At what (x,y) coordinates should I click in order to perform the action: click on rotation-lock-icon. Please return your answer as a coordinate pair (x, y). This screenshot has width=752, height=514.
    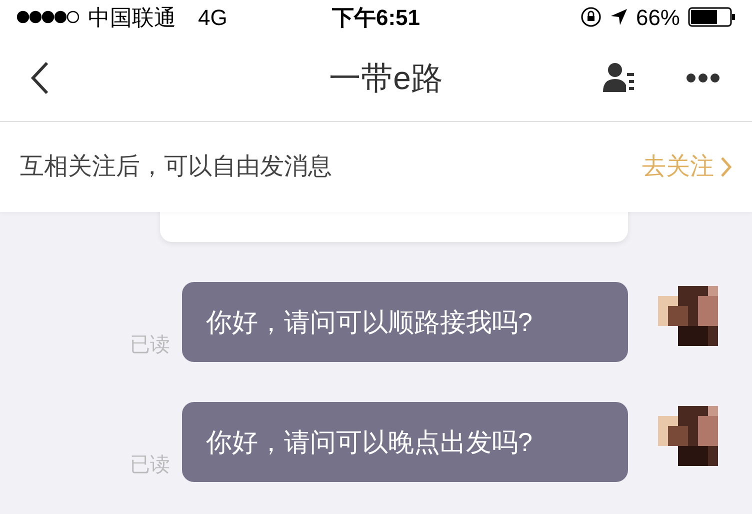
    Looking at the image, I should click on (591, 17).